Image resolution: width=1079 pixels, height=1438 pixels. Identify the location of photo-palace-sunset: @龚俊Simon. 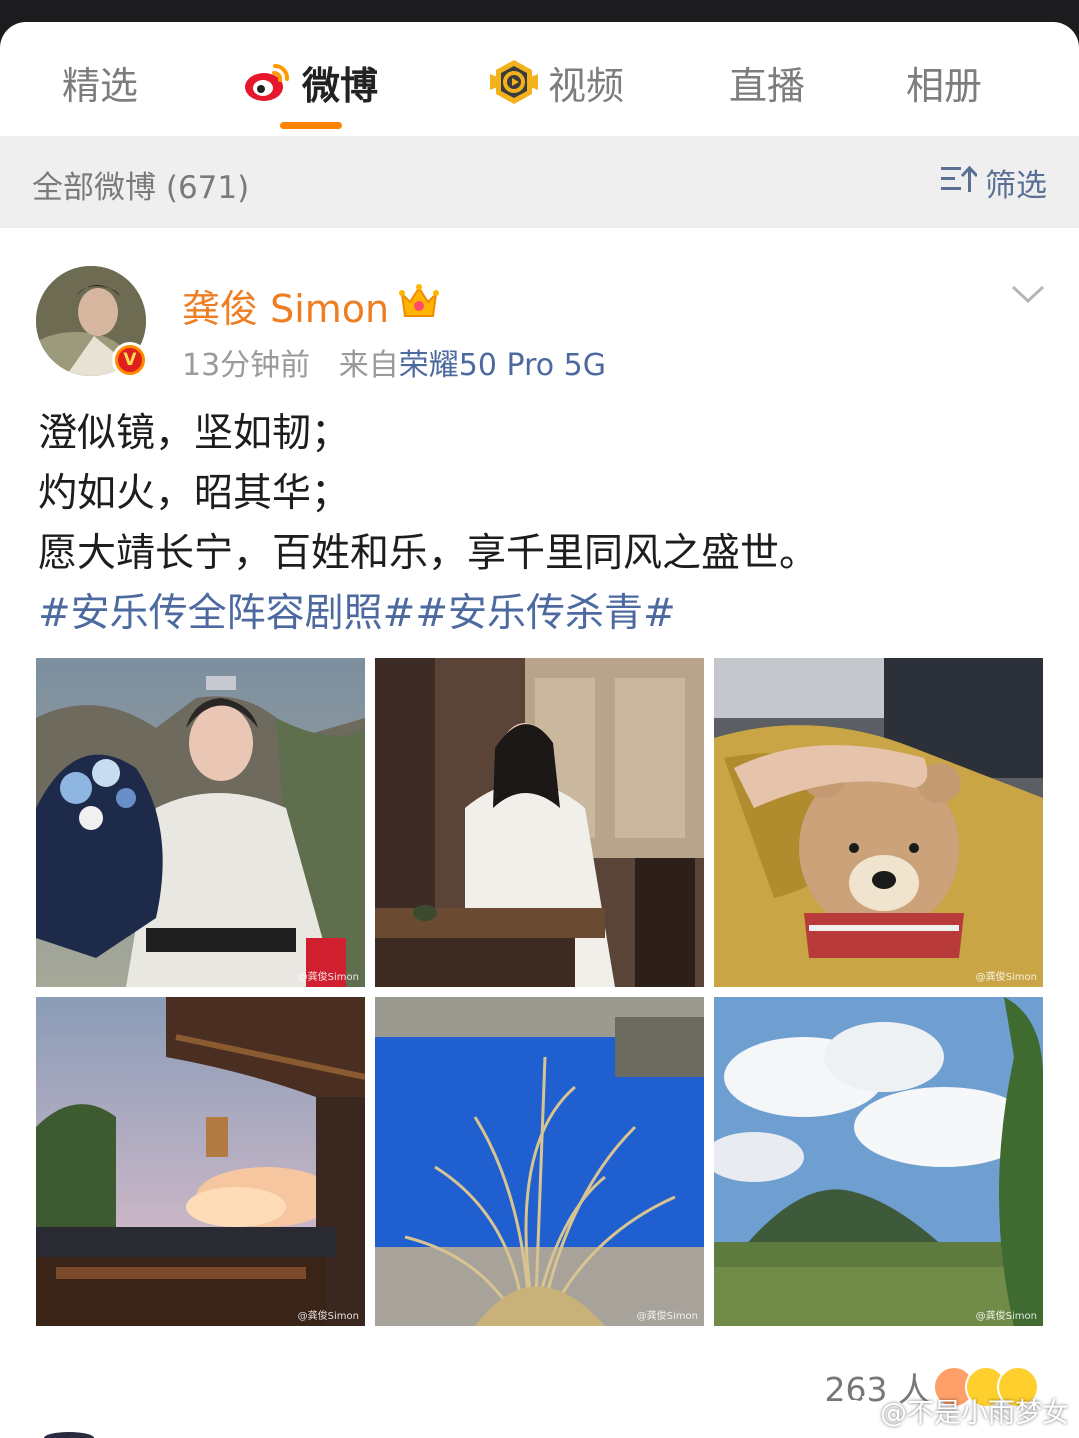
(200, 1161).